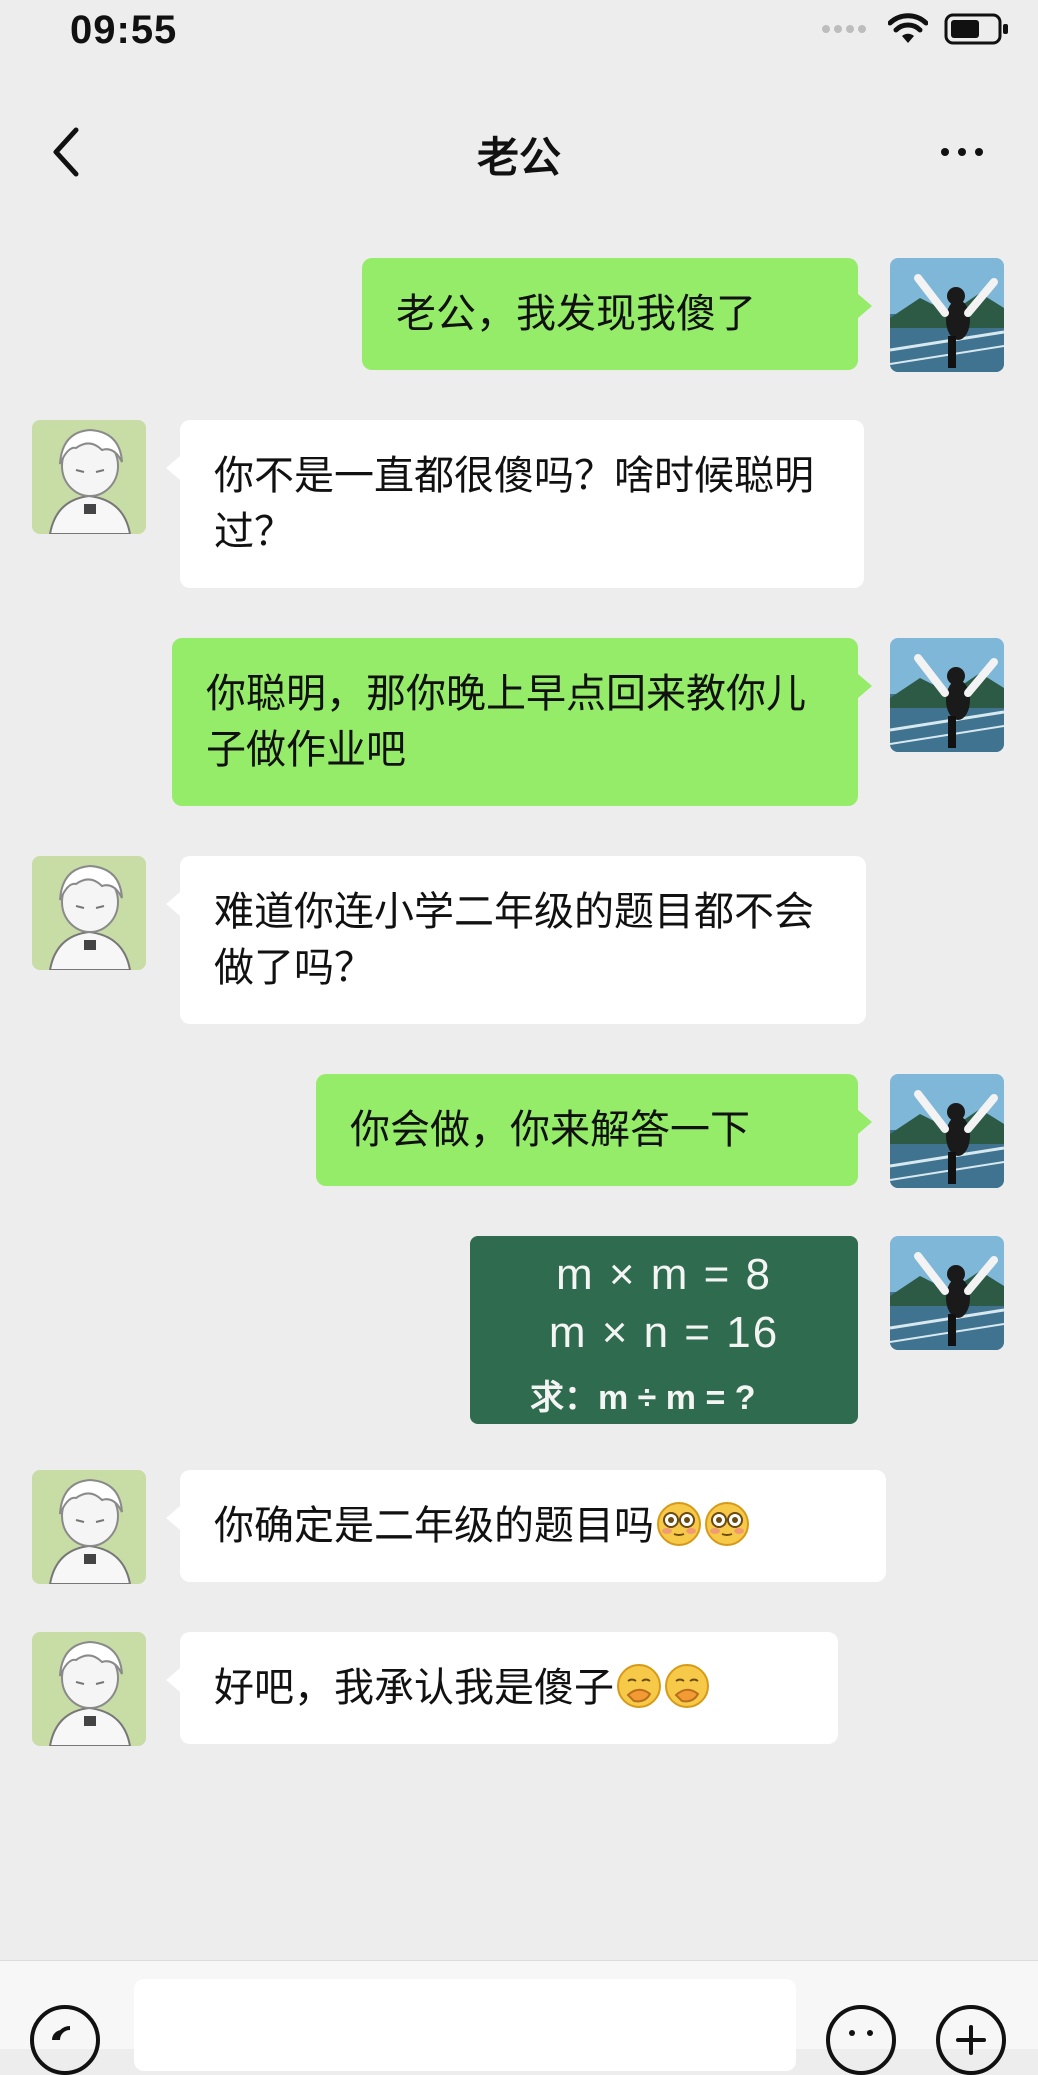  What do you see at coordinates (519, 35) in the screenshot?
I see `status-bar: 09:55` at bounding box center [519, 35].